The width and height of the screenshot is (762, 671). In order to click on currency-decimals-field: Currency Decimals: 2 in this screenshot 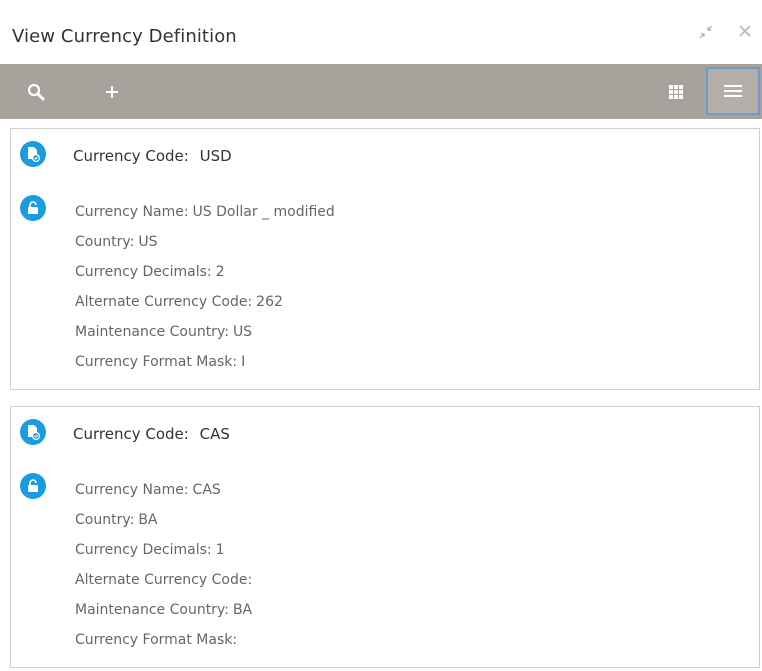, I will do `click(205, 276)`.